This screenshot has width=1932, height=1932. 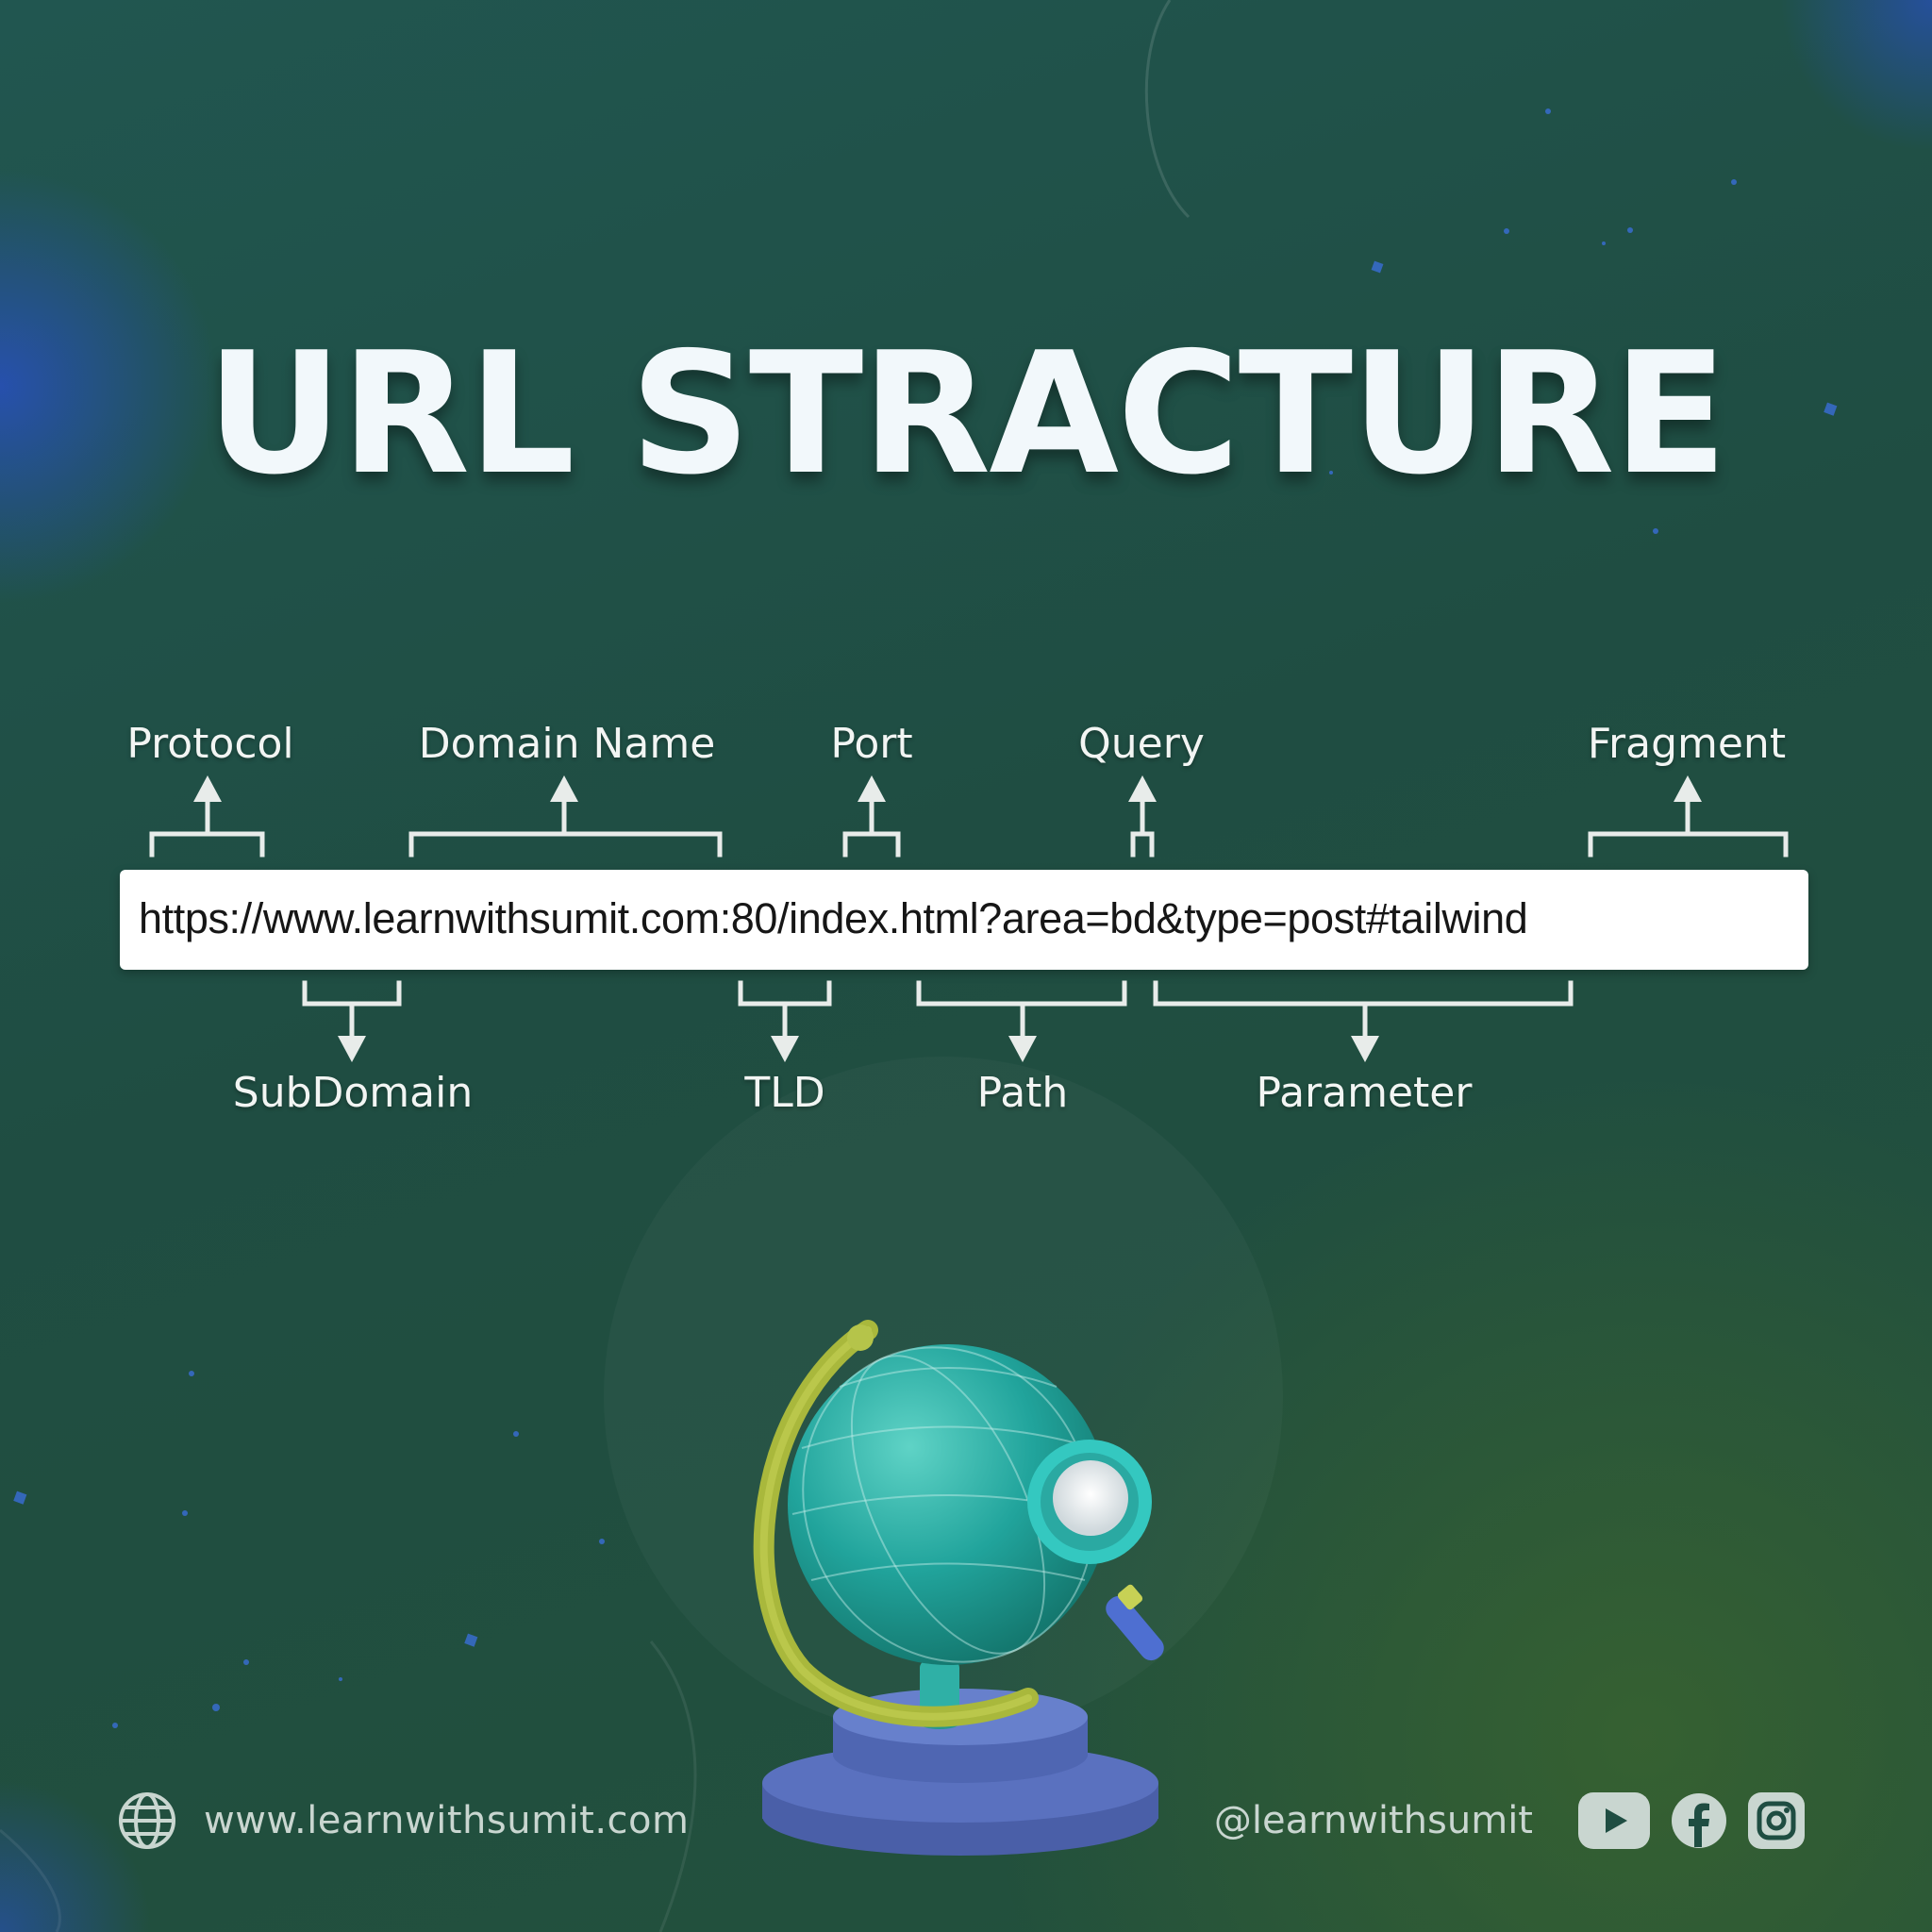 What do you see at coordinates (147, 1821) in the screenshot?
I see `globe-icon` at bounding box center [147, 1821].